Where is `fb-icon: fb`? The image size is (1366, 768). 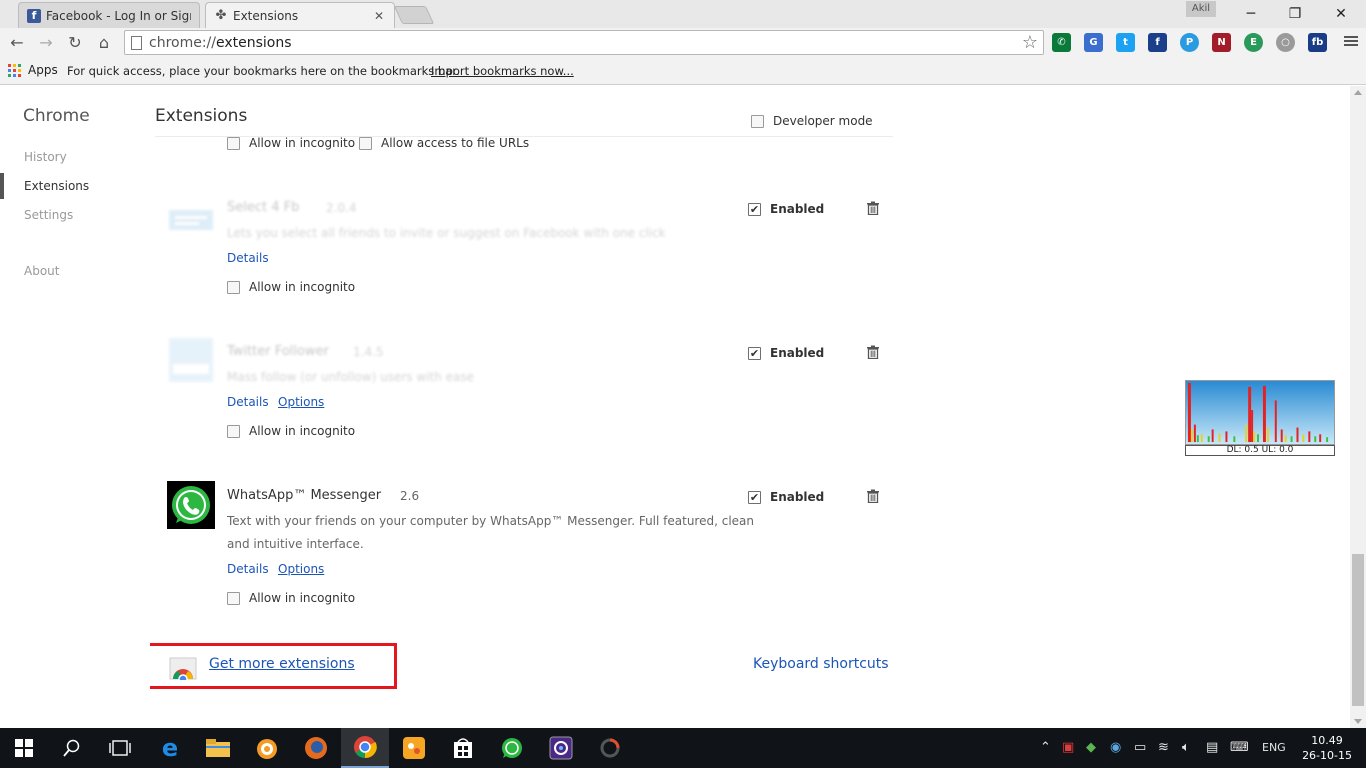 fb-icon: fb is located at coordinates (1317, 42).